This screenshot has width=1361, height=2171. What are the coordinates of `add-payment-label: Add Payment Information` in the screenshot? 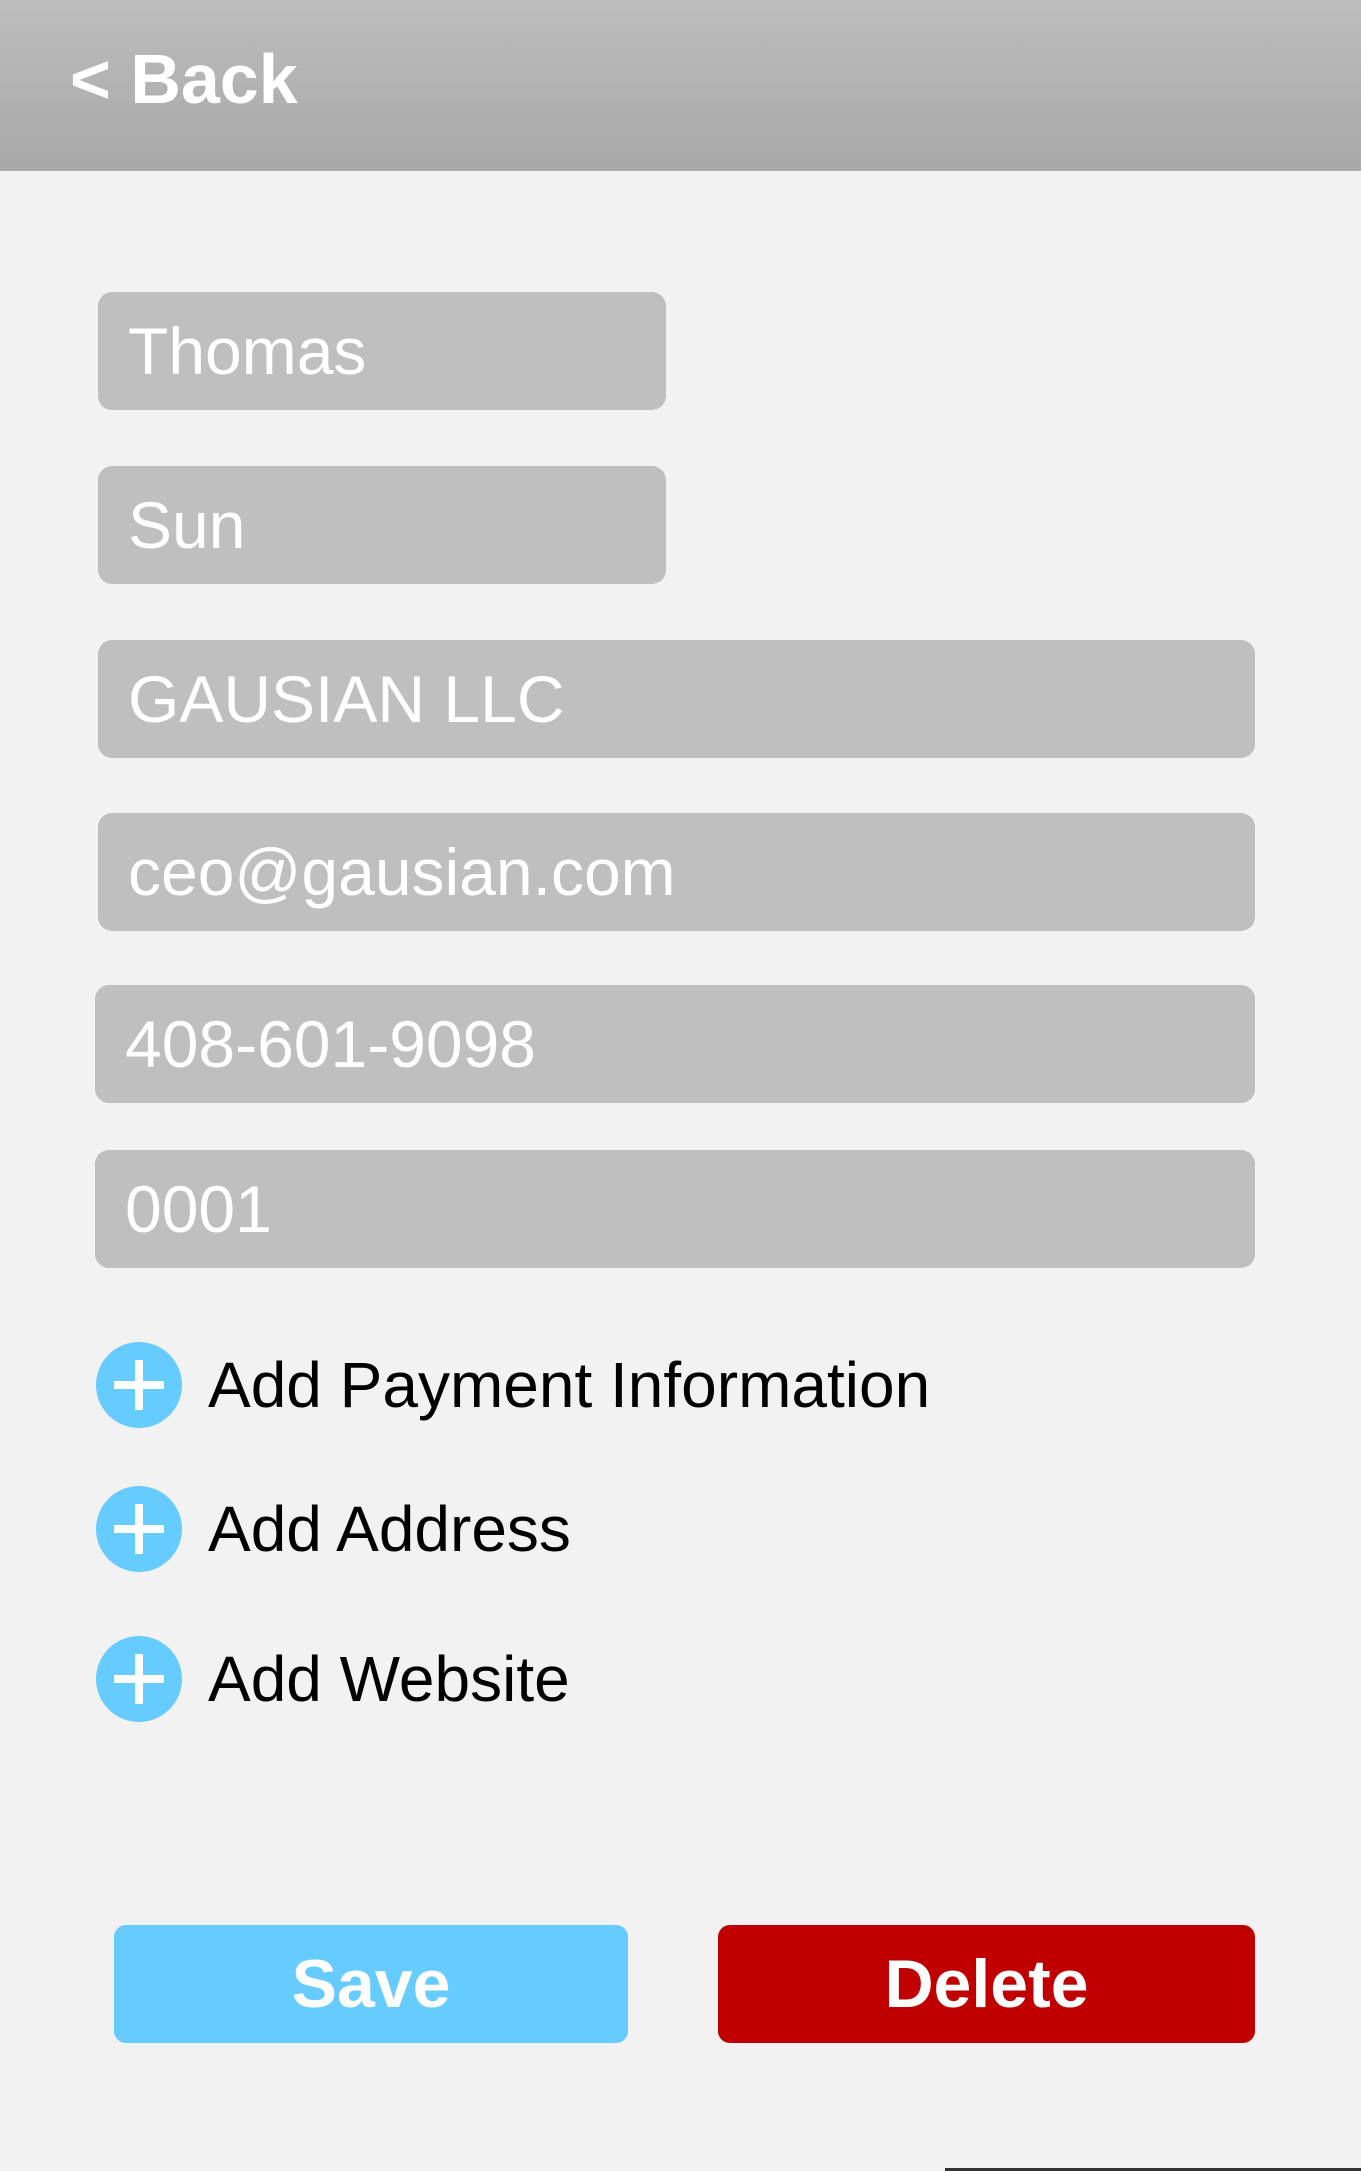 It's located at (569, 1385).